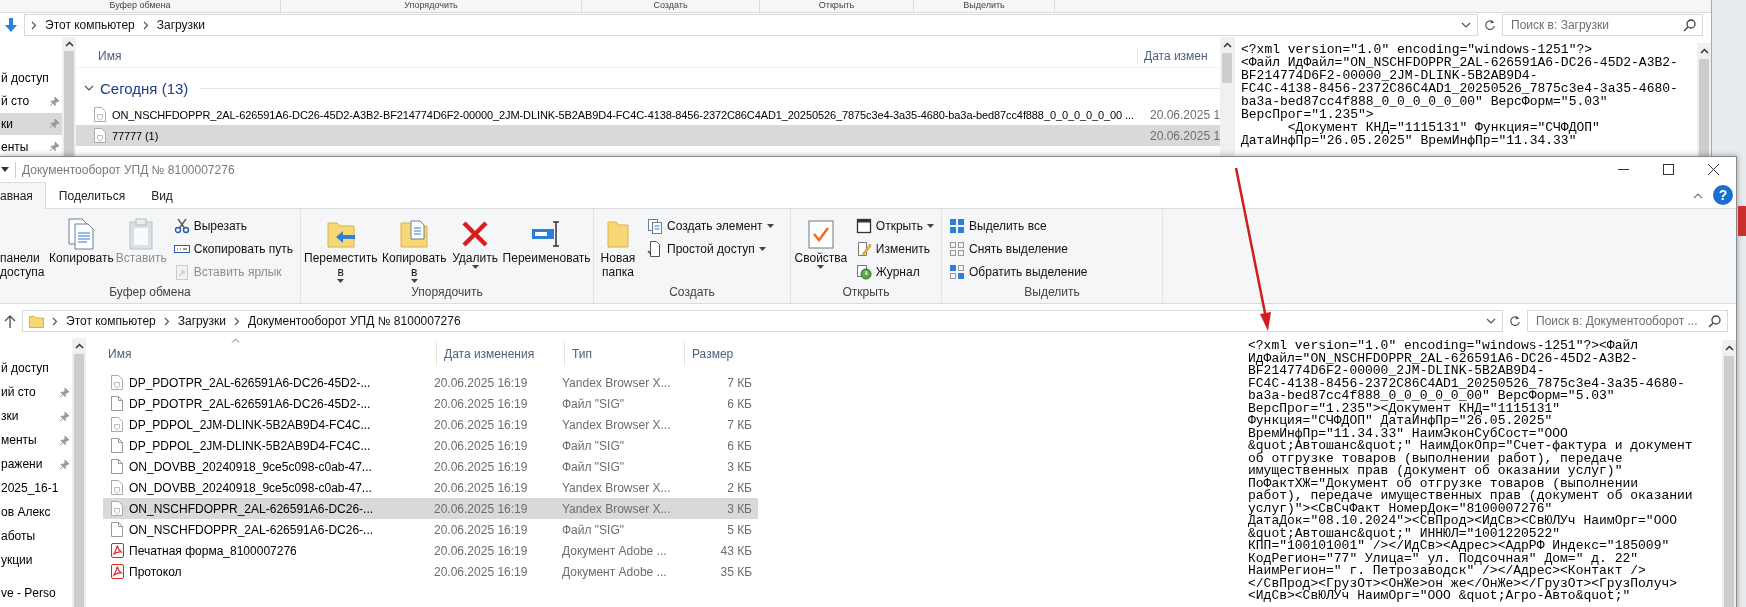 The height and width of the screenshot is (607, 1746). What do you see at coordinates (354, 321) in the screenshot?
I see `breadcrumb: Документооборот УПД № 8100007276` at bounding box center [354, 321].